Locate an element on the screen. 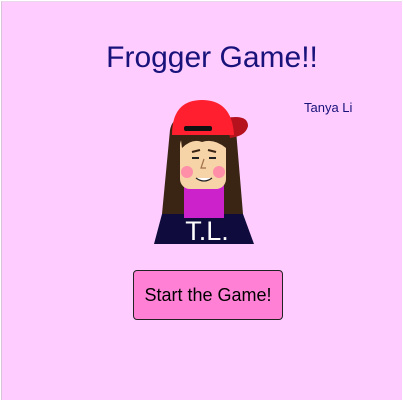 Image resolution: width=403 pixels, height=400 pixels. author-name: Tanya Li is located at coordinates (328, 107).